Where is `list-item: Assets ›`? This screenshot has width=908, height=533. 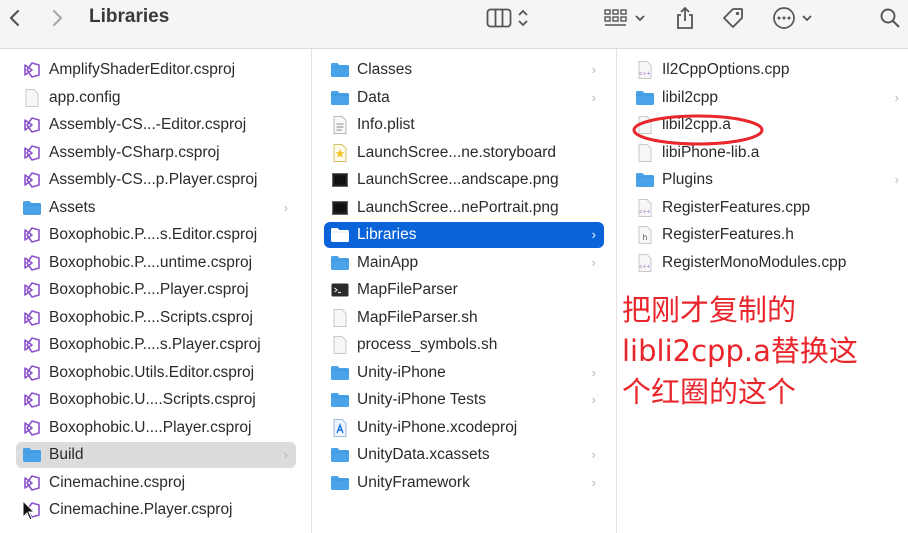
list-item: Assets › is located at coordinates (159, 208).